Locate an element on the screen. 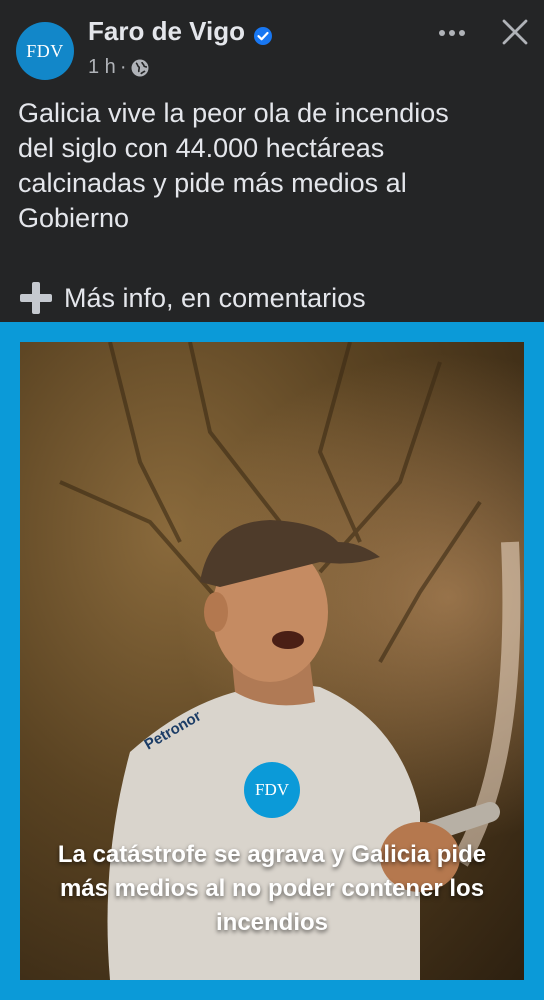 The height and width of the screenshot is (1000, 544). photo-brand-logo: FDV is located at coordinates (272, 790).